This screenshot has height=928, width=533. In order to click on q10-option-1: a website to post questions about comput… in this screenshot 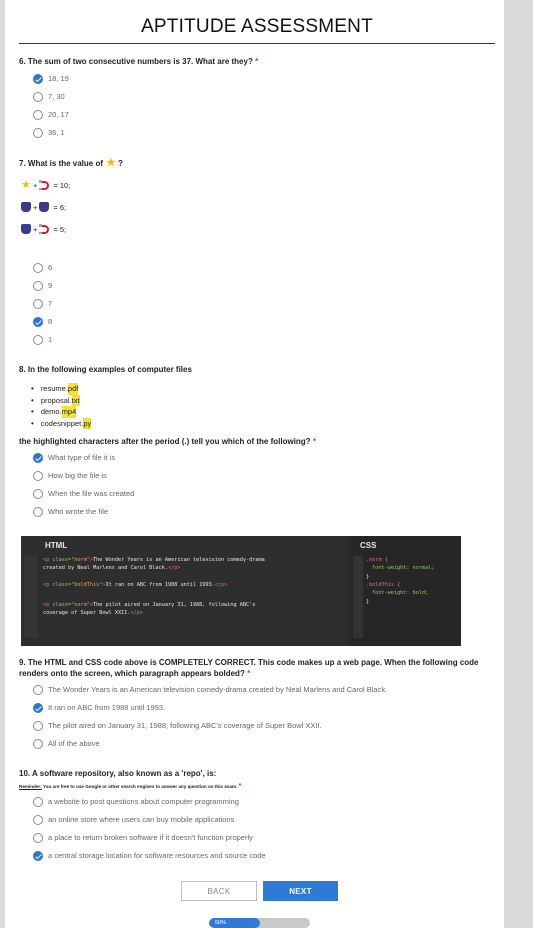, I will do `click(136, 801)`.